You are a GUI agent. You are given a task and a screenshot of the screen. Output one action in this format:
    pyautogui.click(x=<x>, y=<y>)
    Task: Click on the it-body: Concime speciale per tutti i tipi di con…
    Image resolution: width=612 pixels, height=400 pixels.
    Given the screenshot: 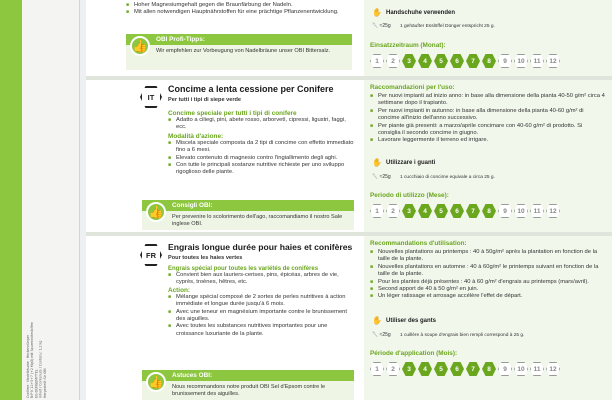 What is the action you would take?
    pyautogui.click(x=261, y=143)
    